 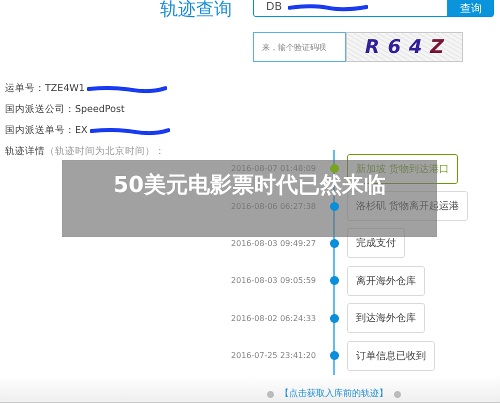 What do you see at coordinates (25, 88) in the screenshot?
I see `info-label: 运单号：` at bounding box center [25, 88].